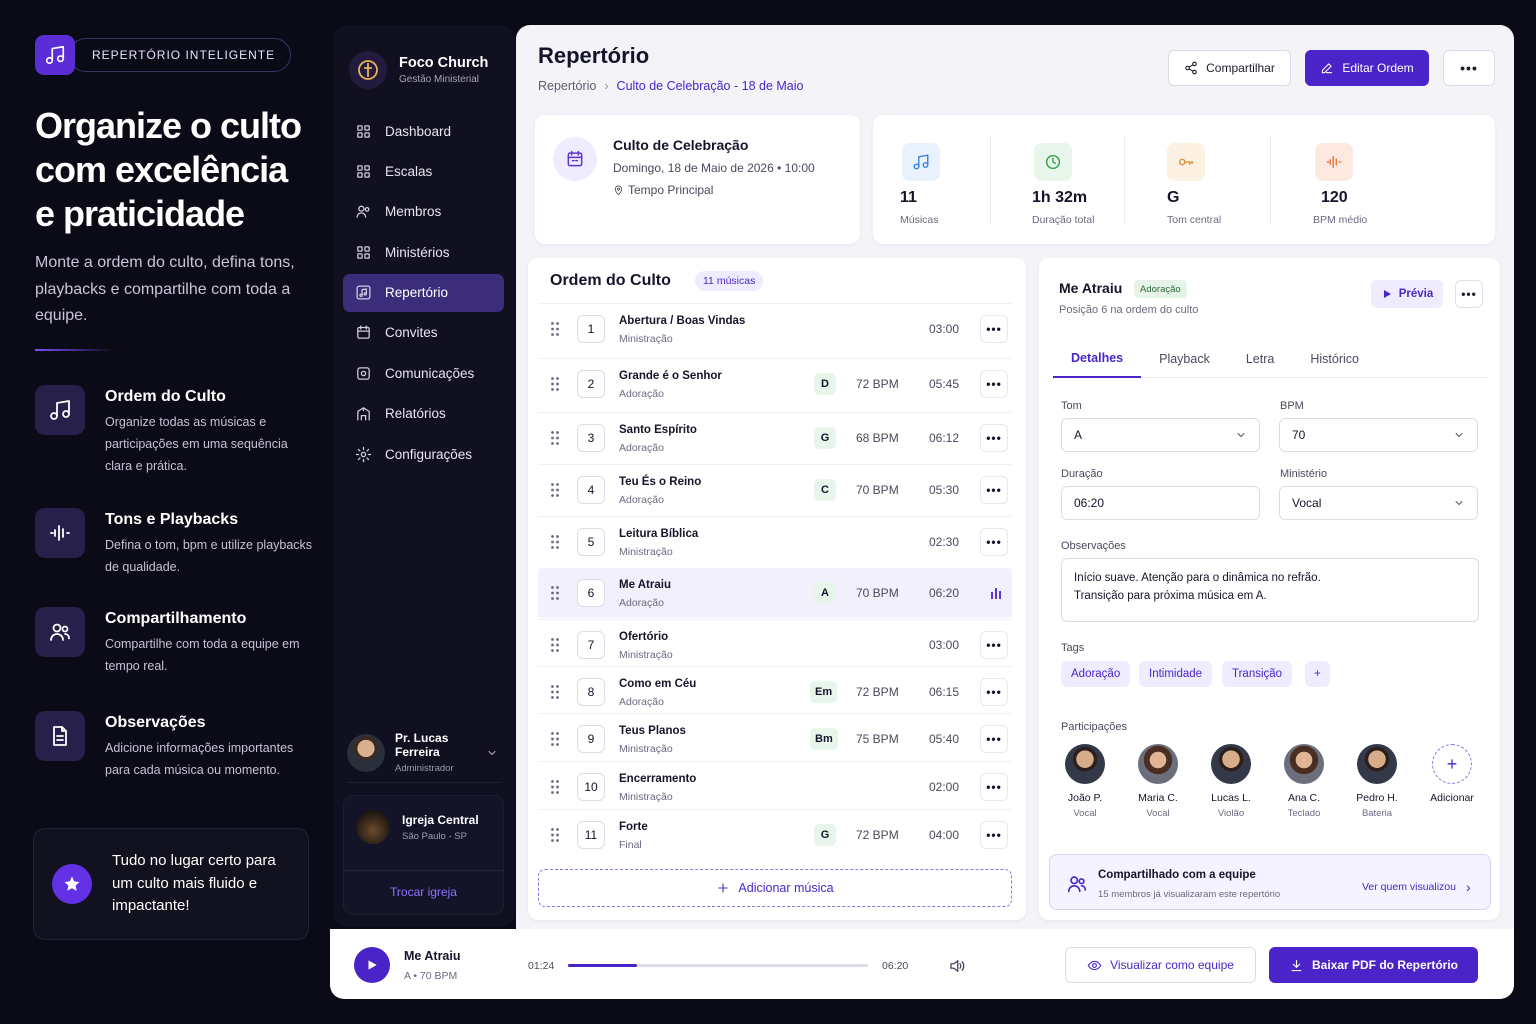 The width and height of the screenshot is (1536, 1024). Describe the element at coordinates (1416, 887) in the screenshot. I see `view-viewers-link: Ver quem visualizou ›` at that location.